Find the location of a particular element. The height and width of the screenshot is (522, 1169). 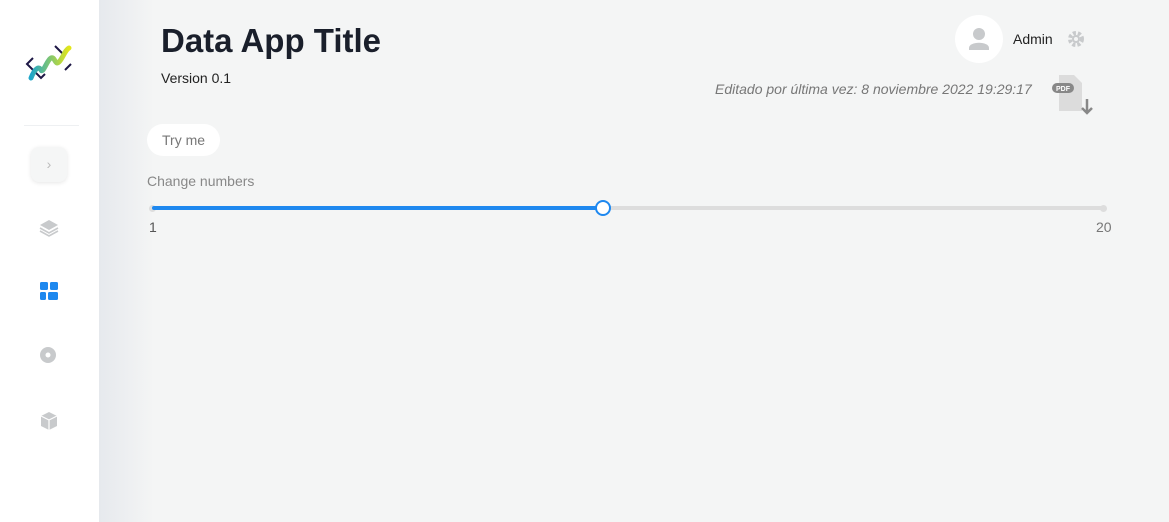

chevron-right-icon: › is located at coordinates (49, 164).